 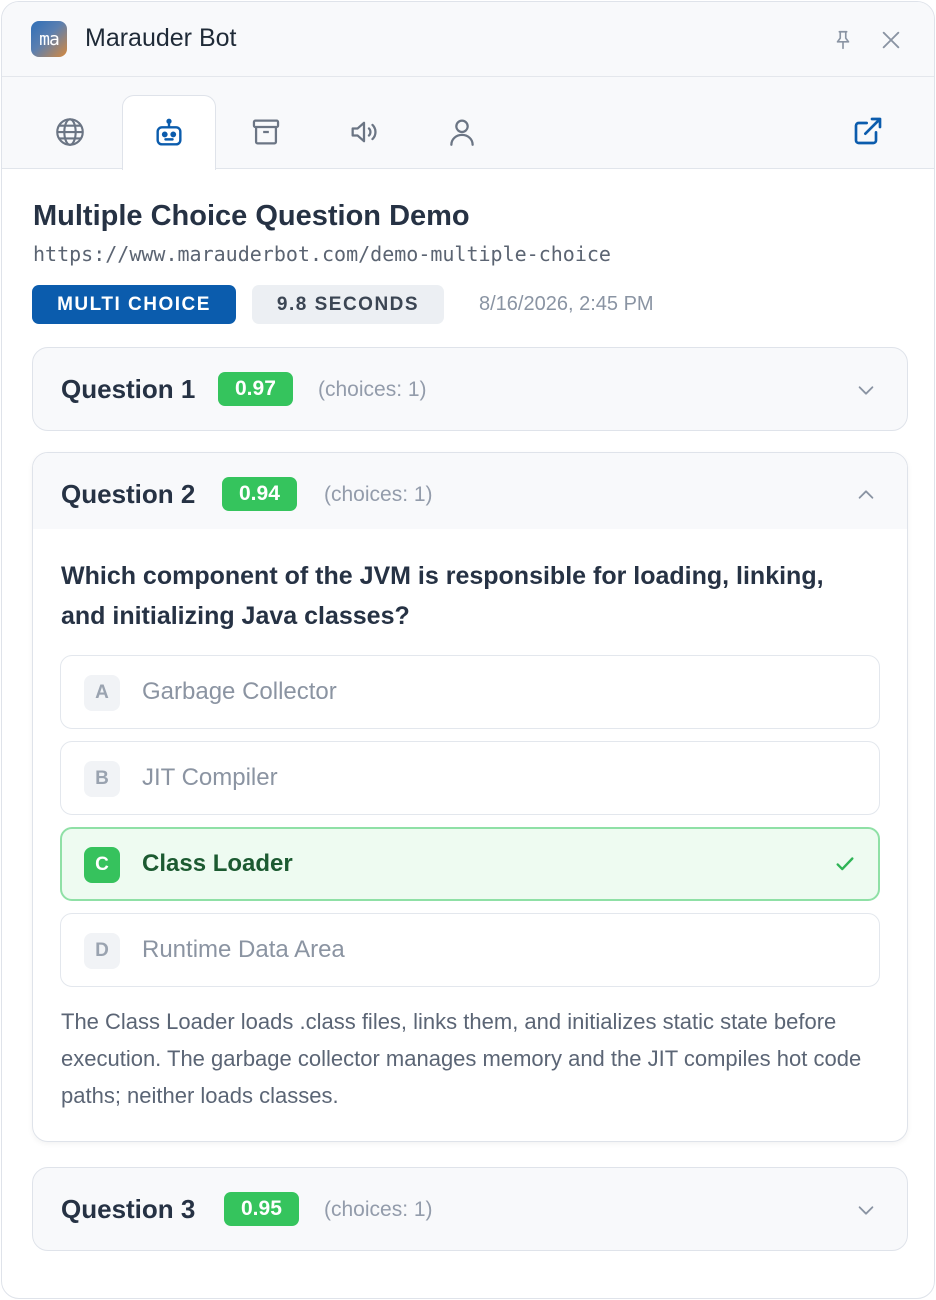 I want to click on app-title: Marauder Bot, so click(x=161, y=38).